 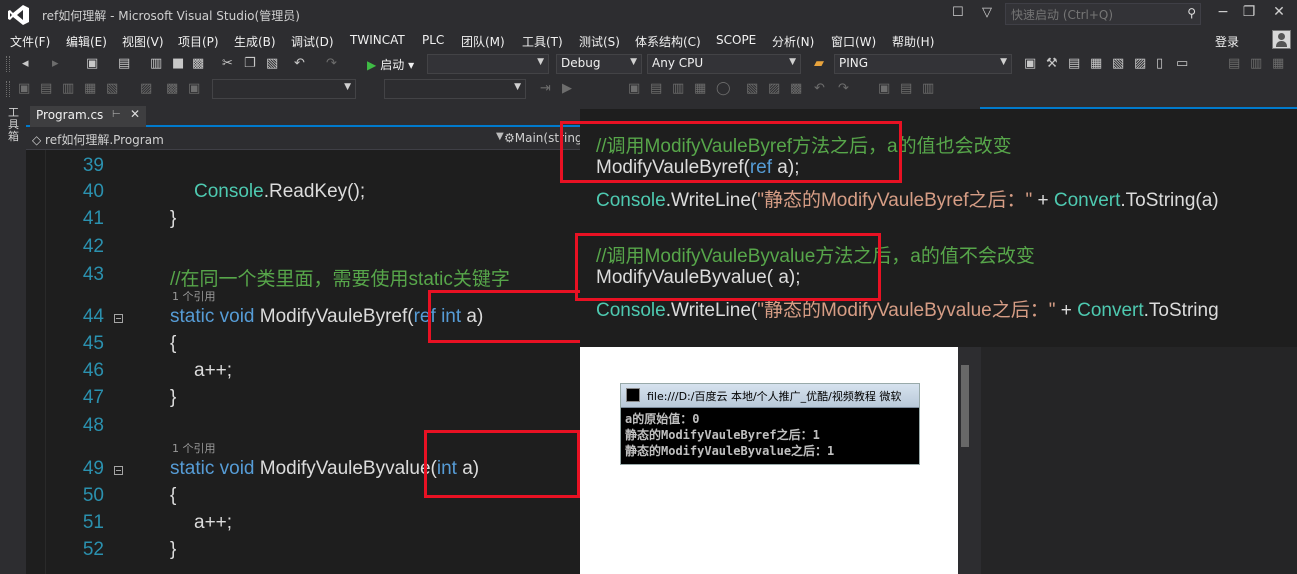 What do you see at coordinates (1159, 64) in the screenshot?
I see `document-icon: ▯` at bounding box center [1159, 64].